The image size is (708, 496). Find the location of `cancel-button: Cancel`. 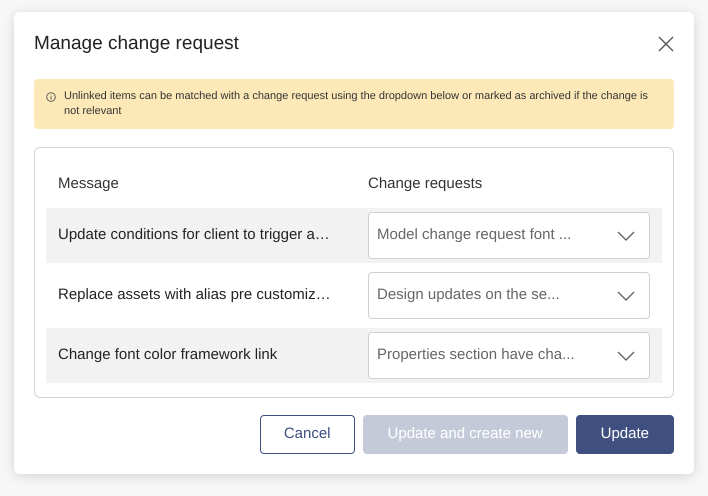

cancel-button: Cancel is located at coordinates (307, 434).